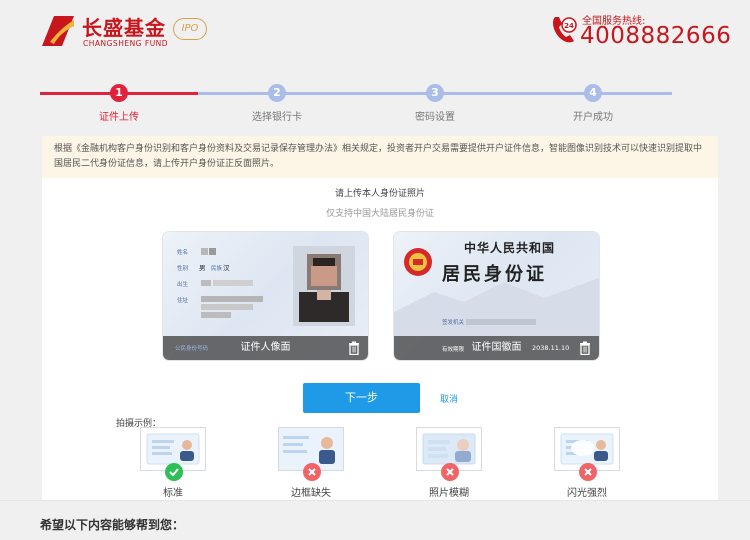  I want to click on help-section: 希望以下内容能够帮到您：, so click(375, 520).